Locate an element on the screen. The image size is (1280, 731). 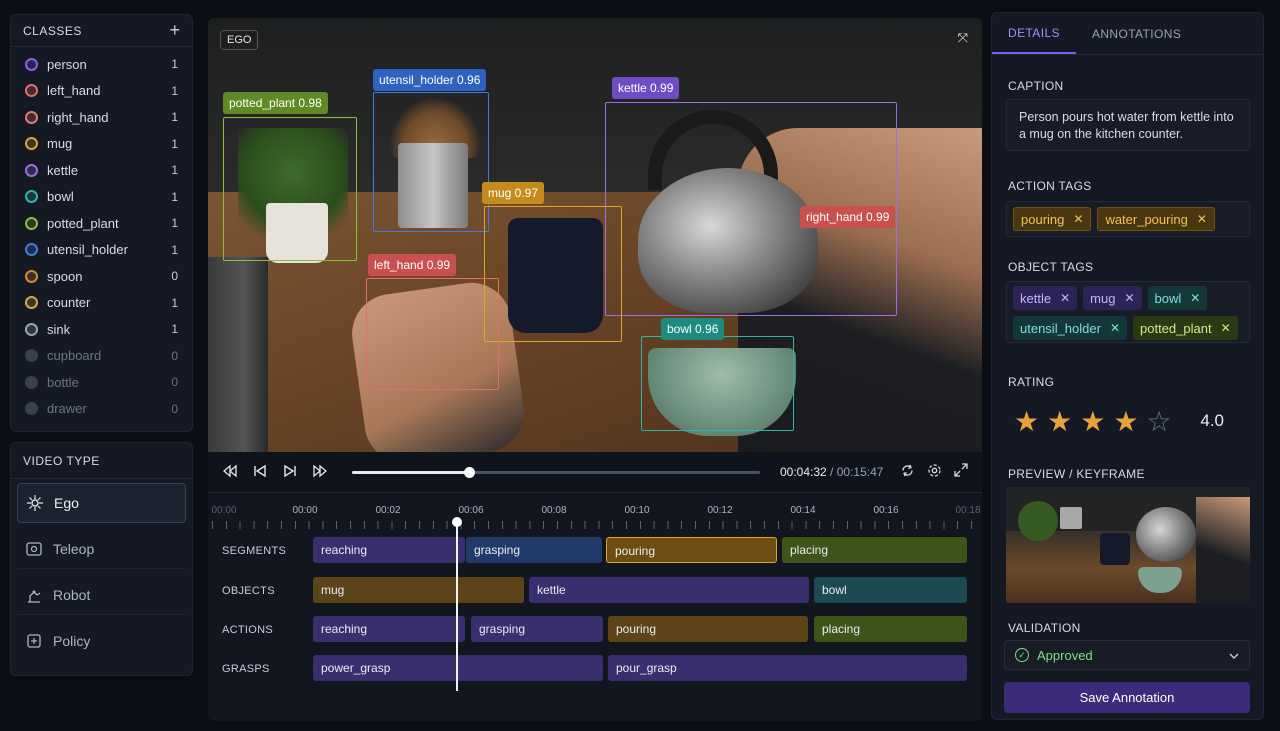
class-item-counter: counter 1 is located at coordinates (101, 303).